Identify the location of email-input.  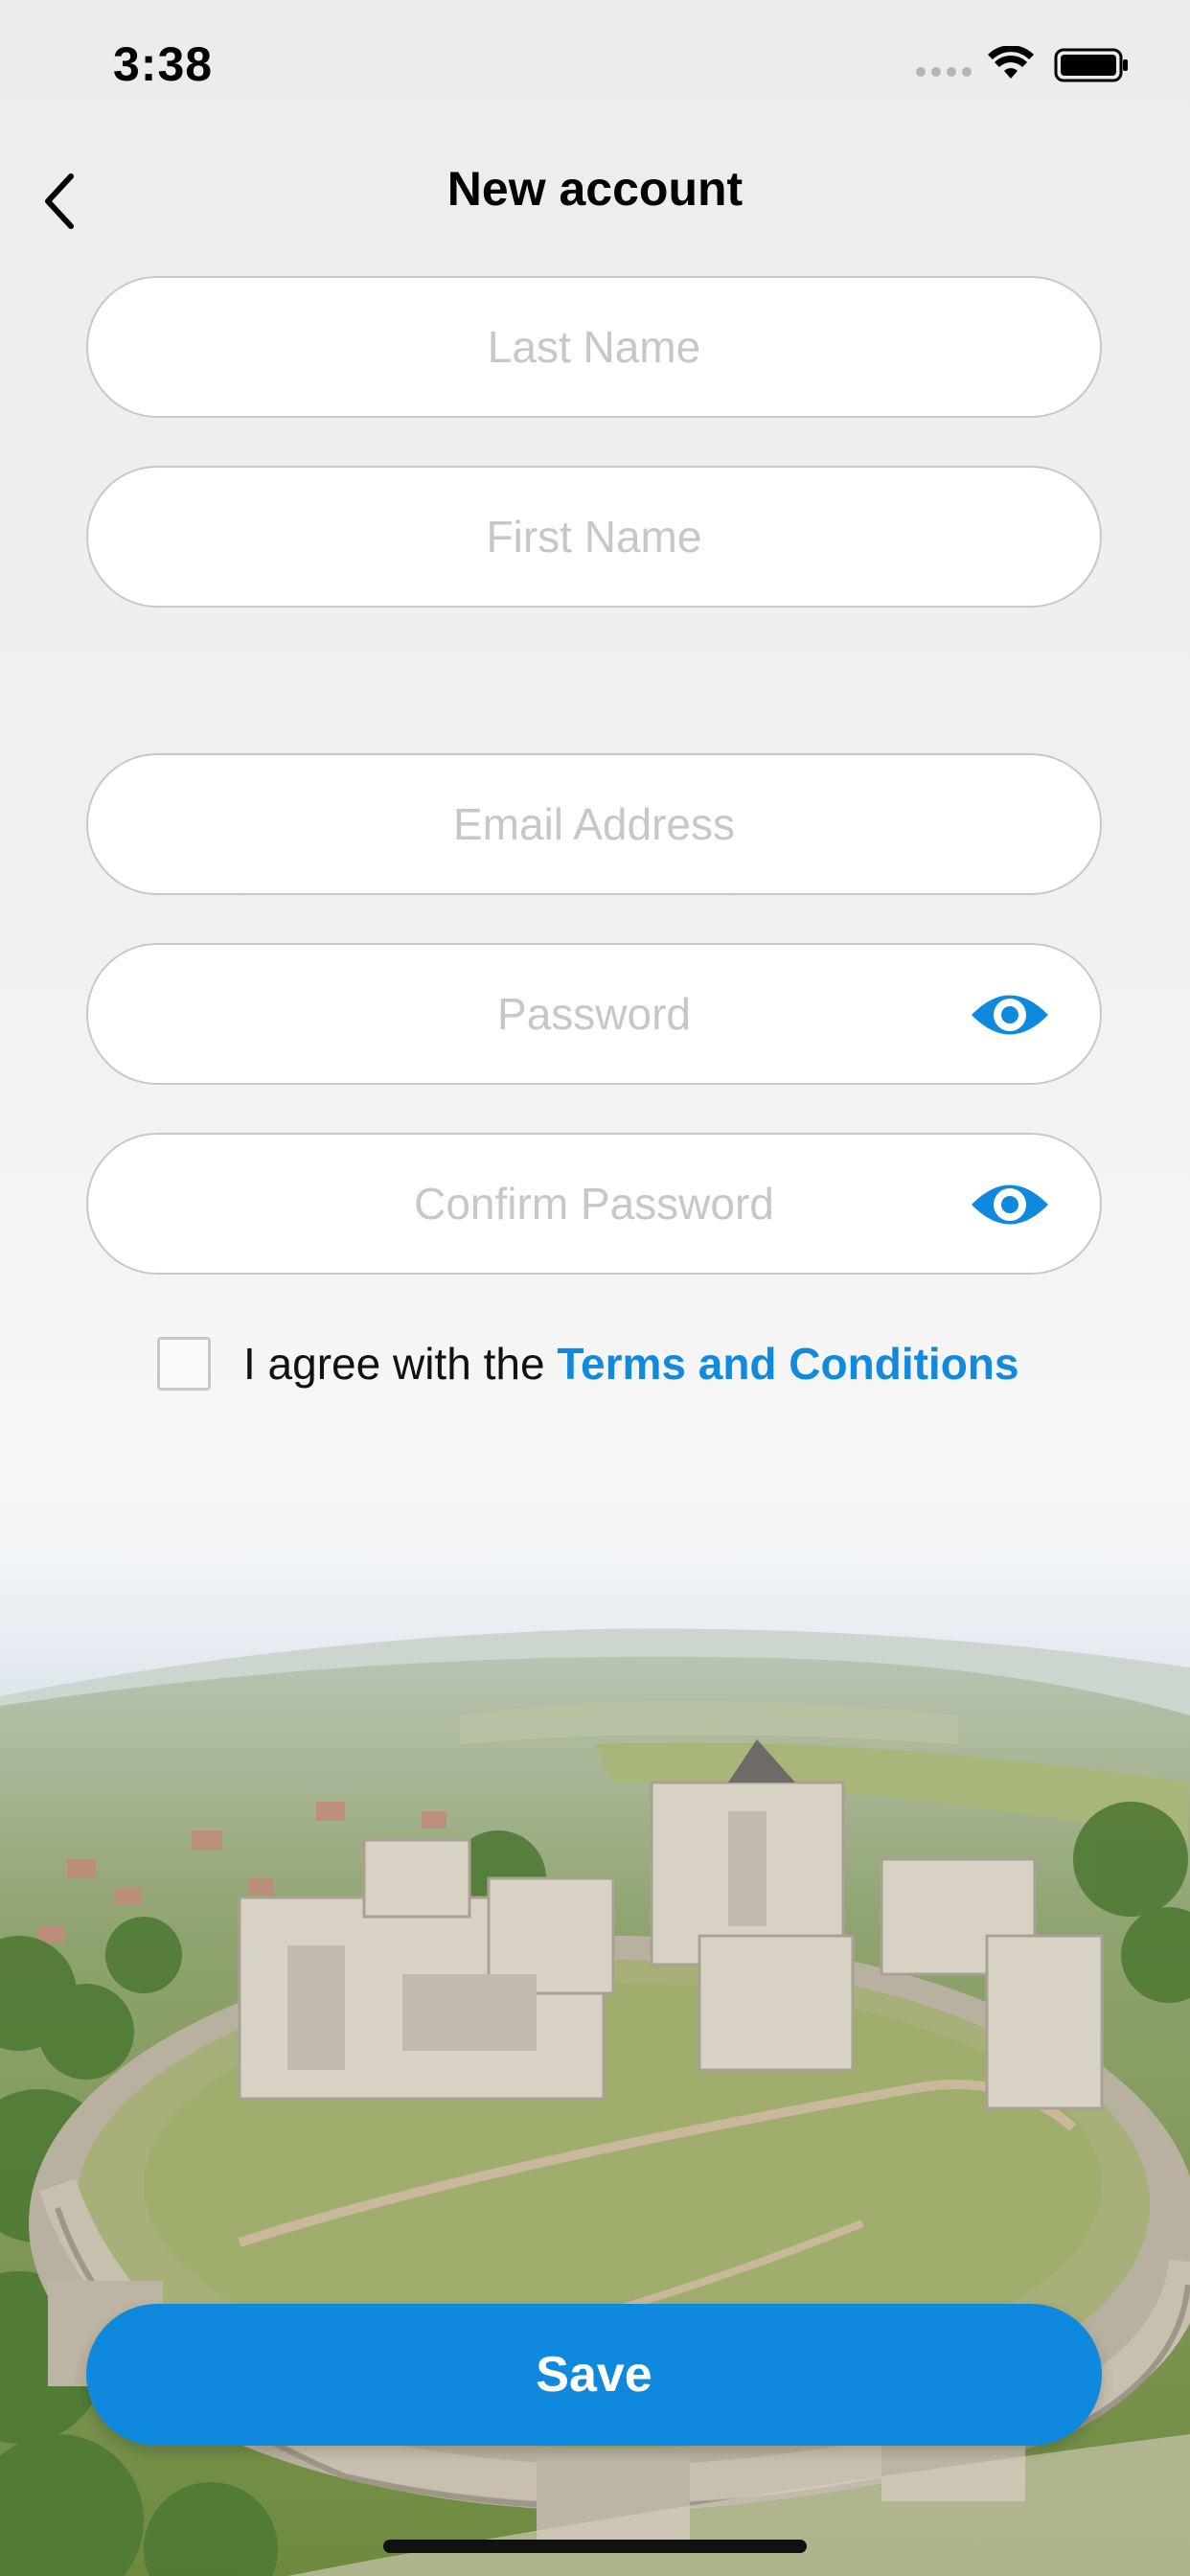
(594, 824).